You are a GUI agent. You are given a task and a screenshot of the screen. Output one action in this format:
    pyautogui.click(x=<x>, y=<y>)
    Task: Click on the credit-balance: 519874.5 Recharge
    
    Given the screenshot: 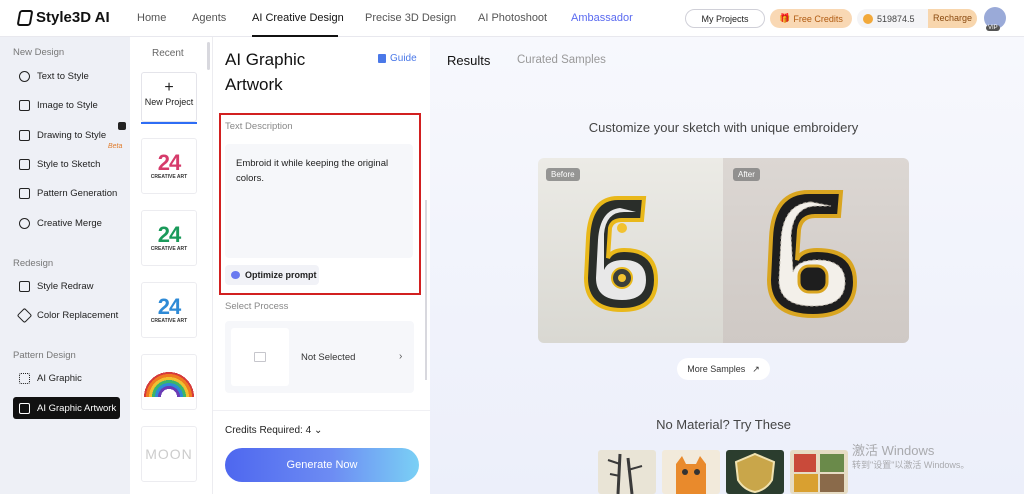 What is the action you would take?
    pyautogui.click(x=917, y=18)
    